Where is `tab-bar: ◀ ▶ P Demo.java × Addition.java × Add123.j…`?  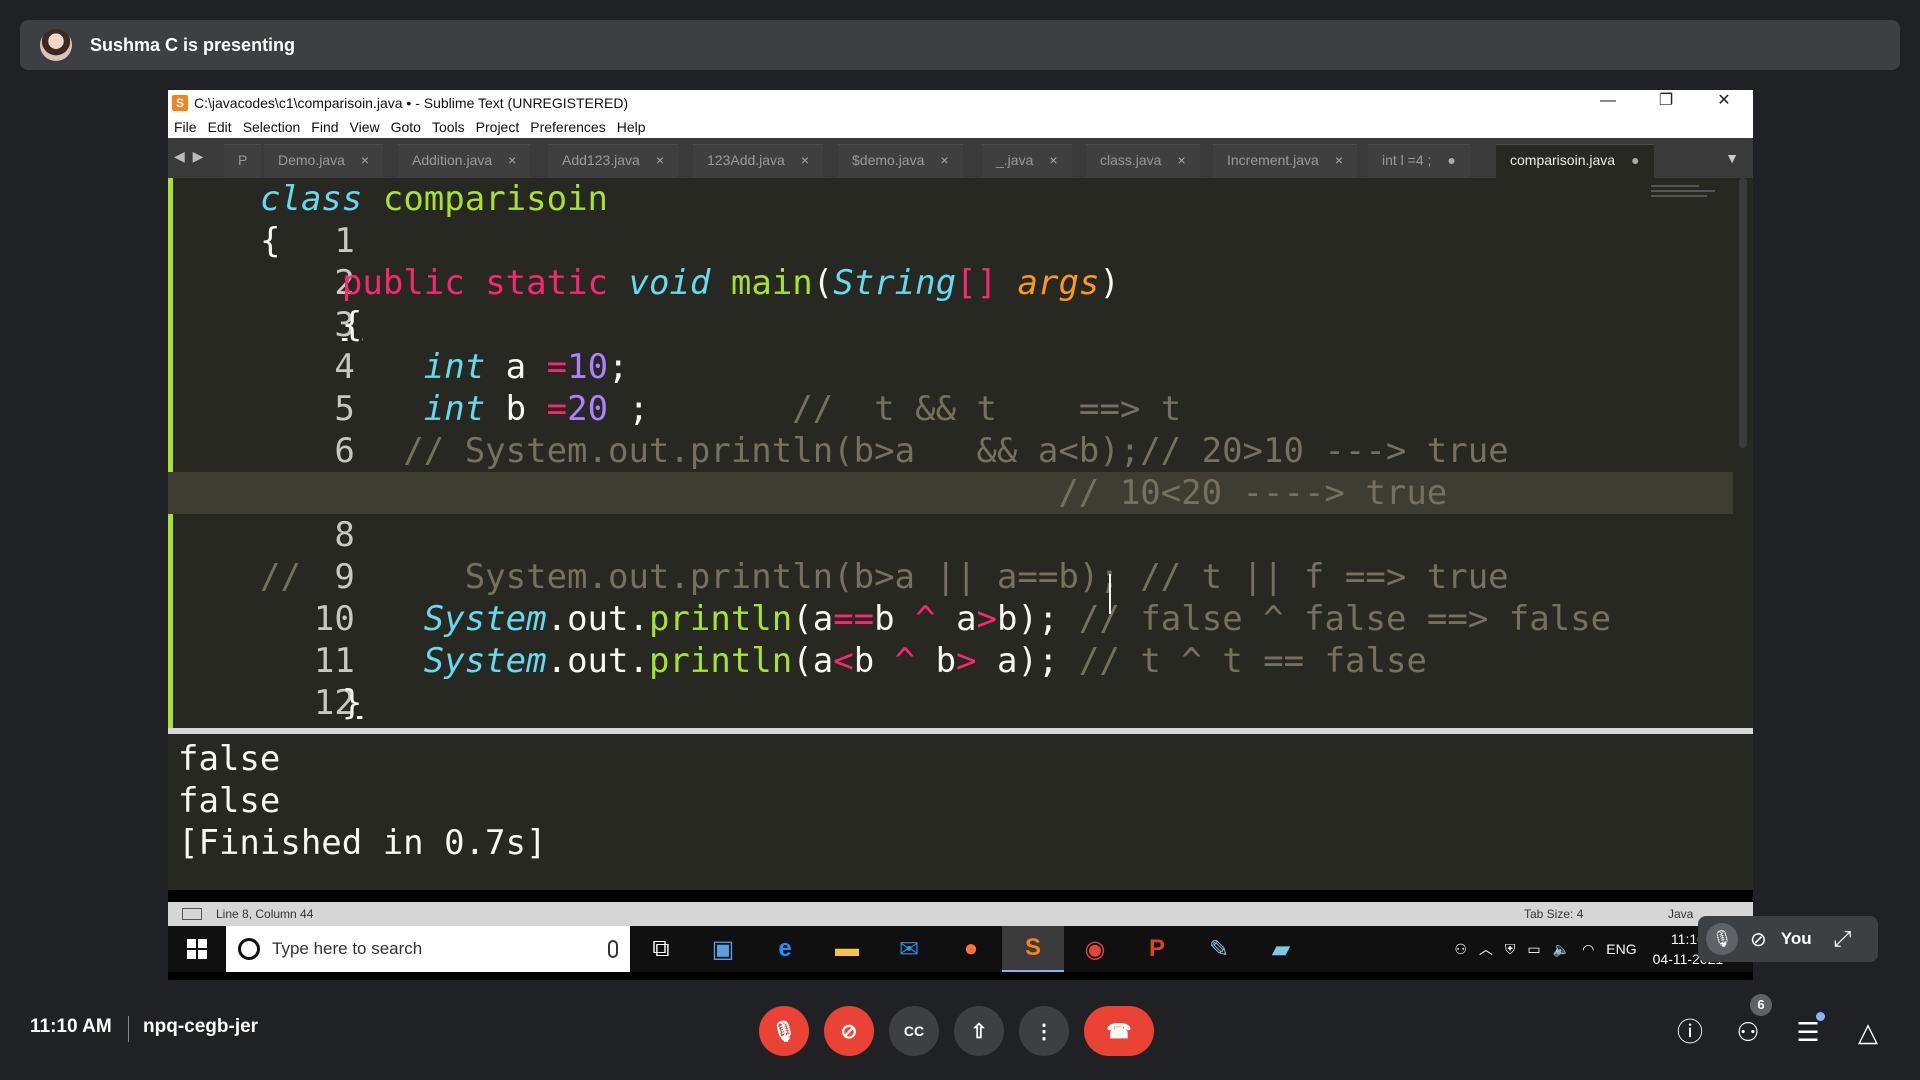
tab-bar: ◀ ▶ P Demo.java × Addition.java × Add123.j… is located at coordinates (960, 158).